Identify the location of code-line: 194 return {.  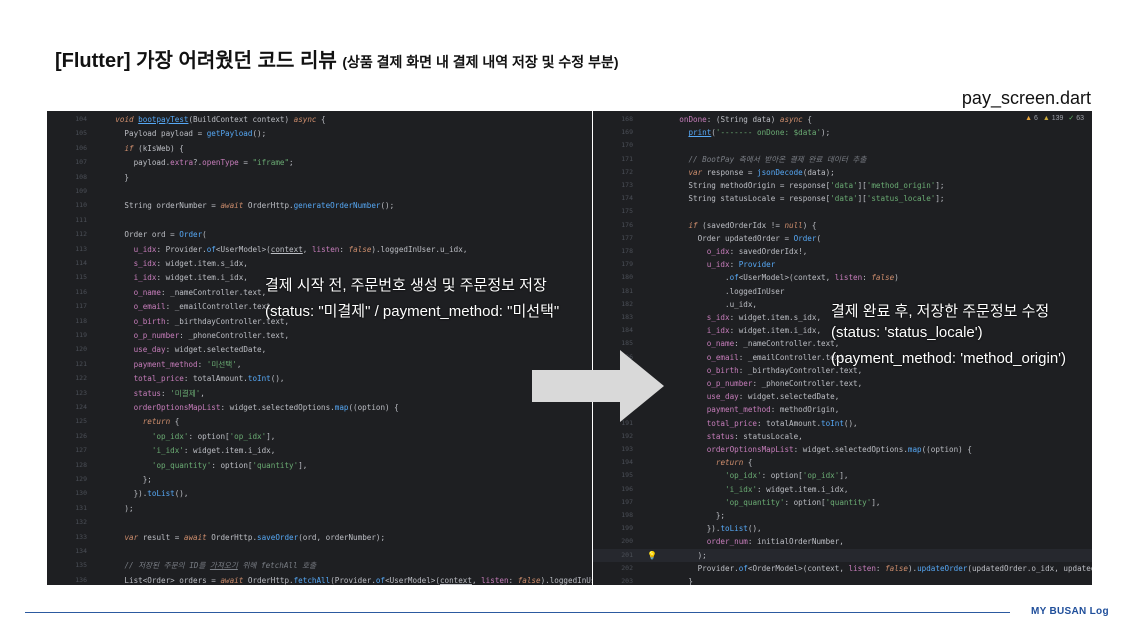
(842, 462).